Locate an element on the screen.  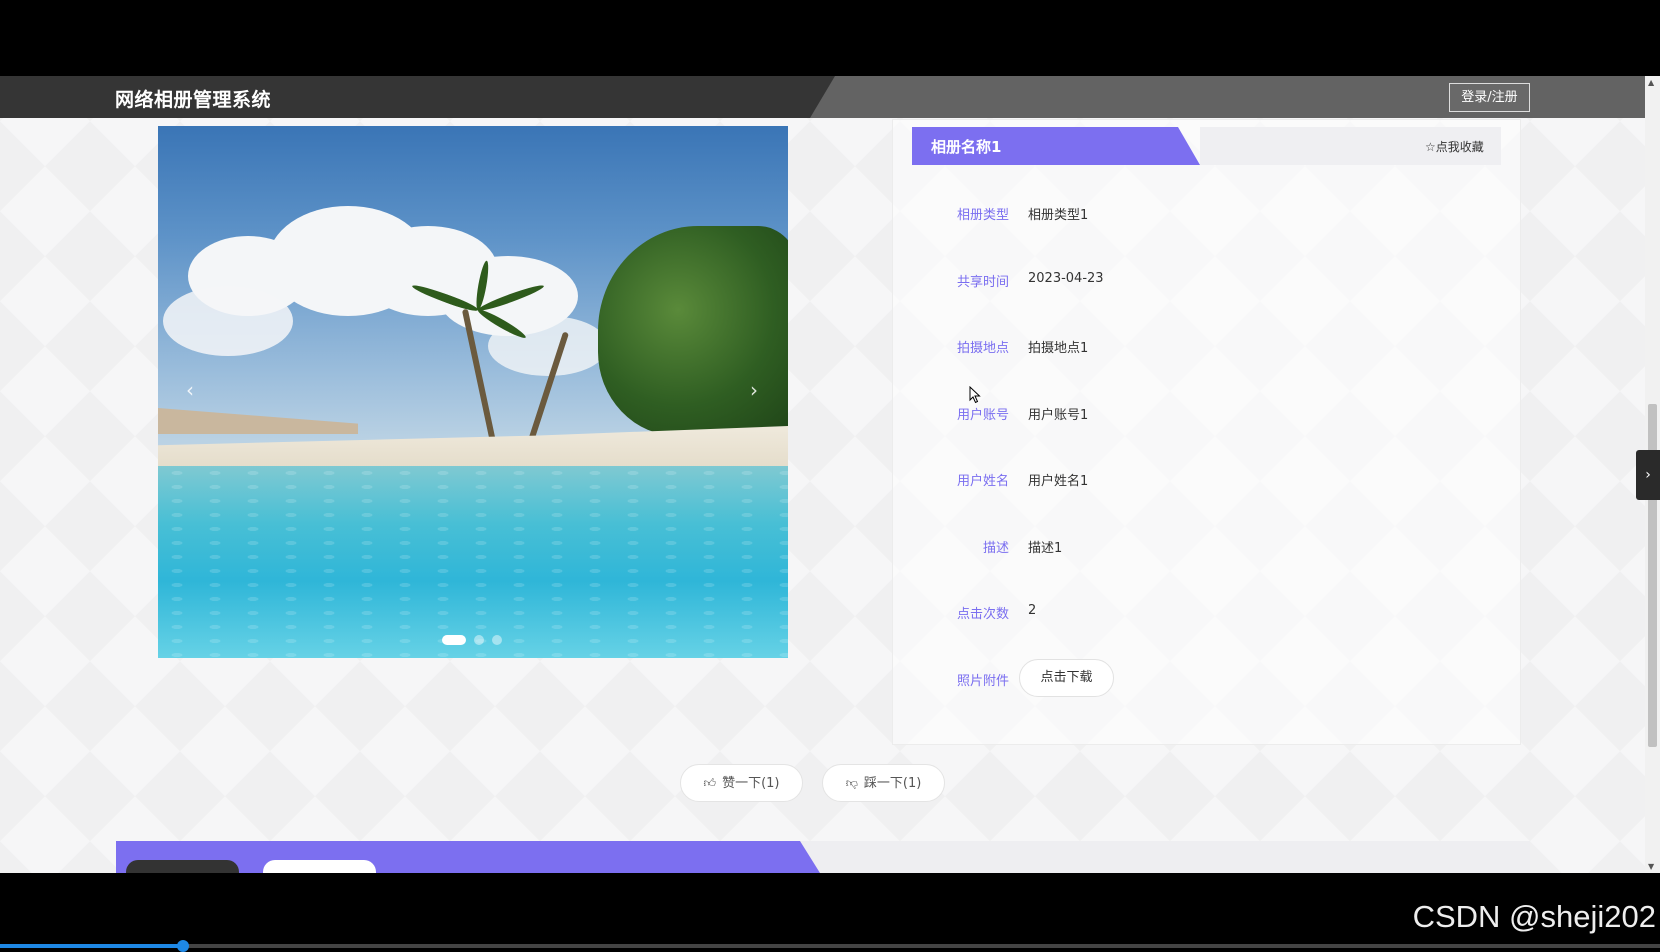
field-label-location: 拍摄地点 is located at coordinates (982, 348).